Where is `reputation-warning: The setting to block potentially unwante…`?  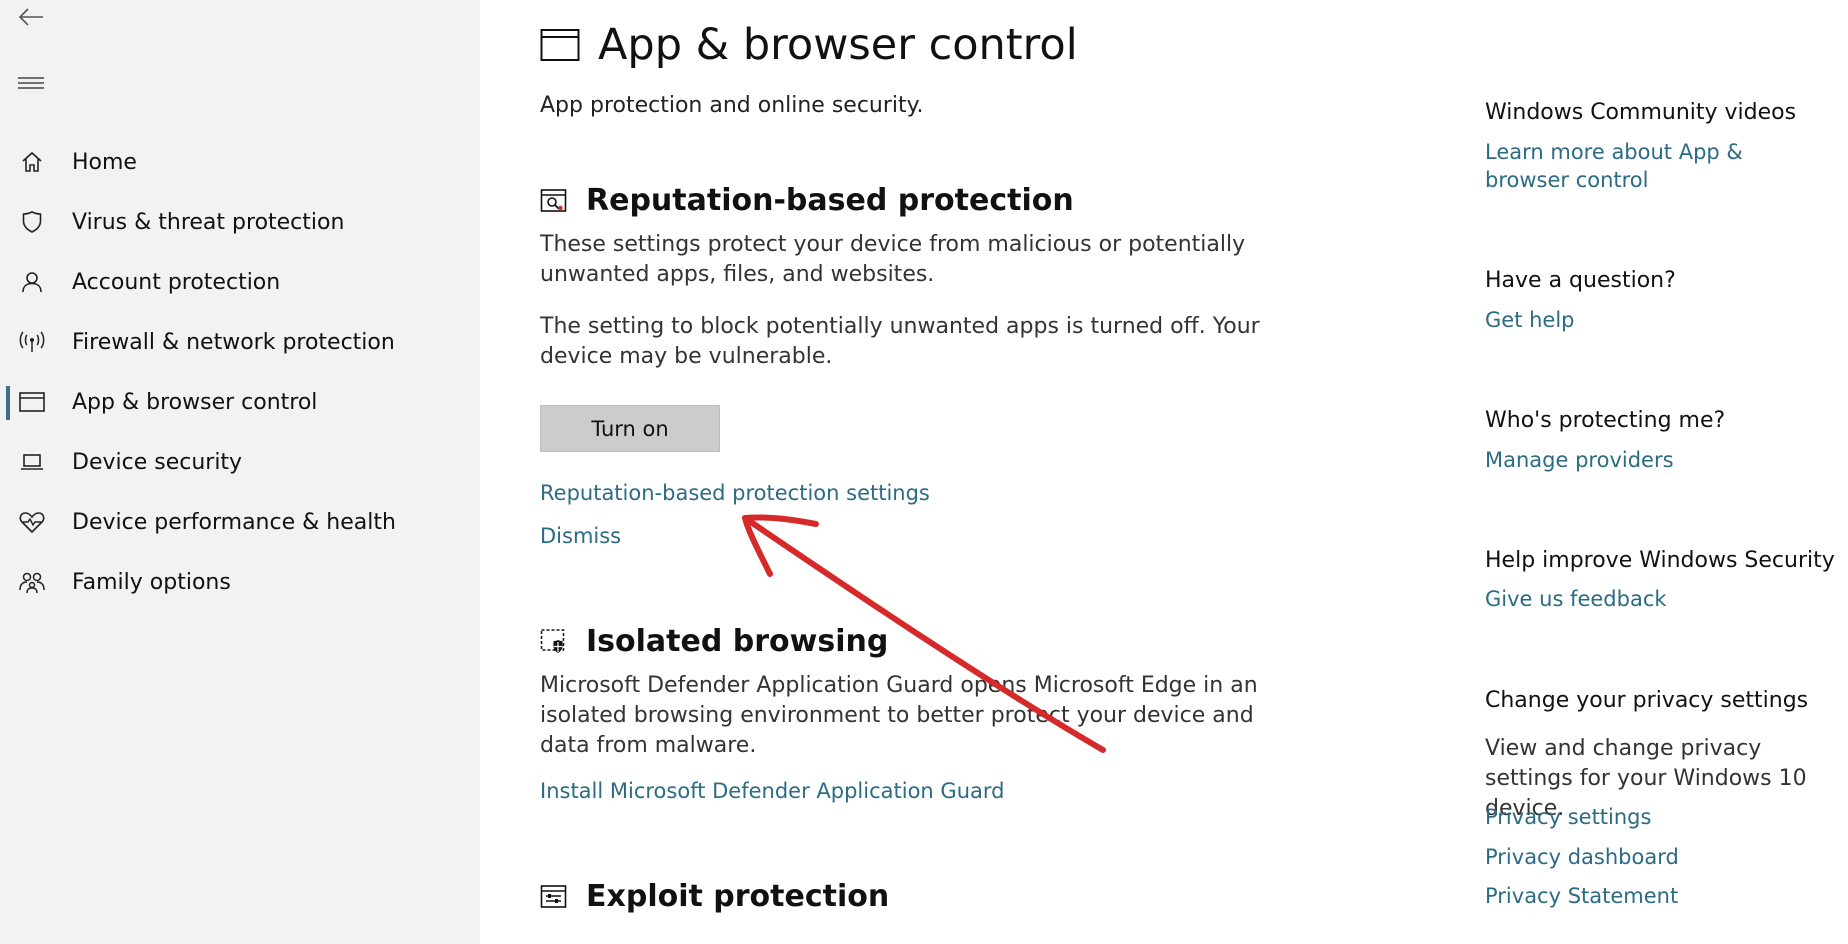 reputation-warning: The setting to block potentially unwante… is located at coordinates (900, 341).